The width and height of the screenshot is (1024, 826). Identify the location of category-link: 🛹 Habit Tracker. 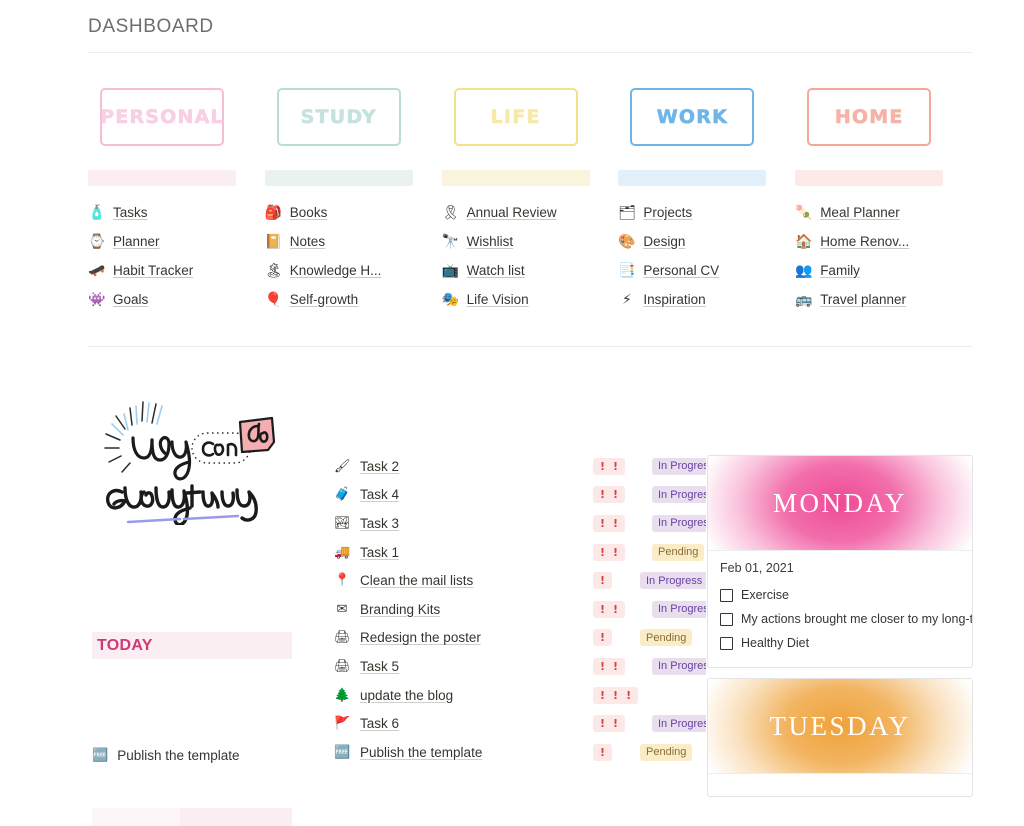
(176, 270).